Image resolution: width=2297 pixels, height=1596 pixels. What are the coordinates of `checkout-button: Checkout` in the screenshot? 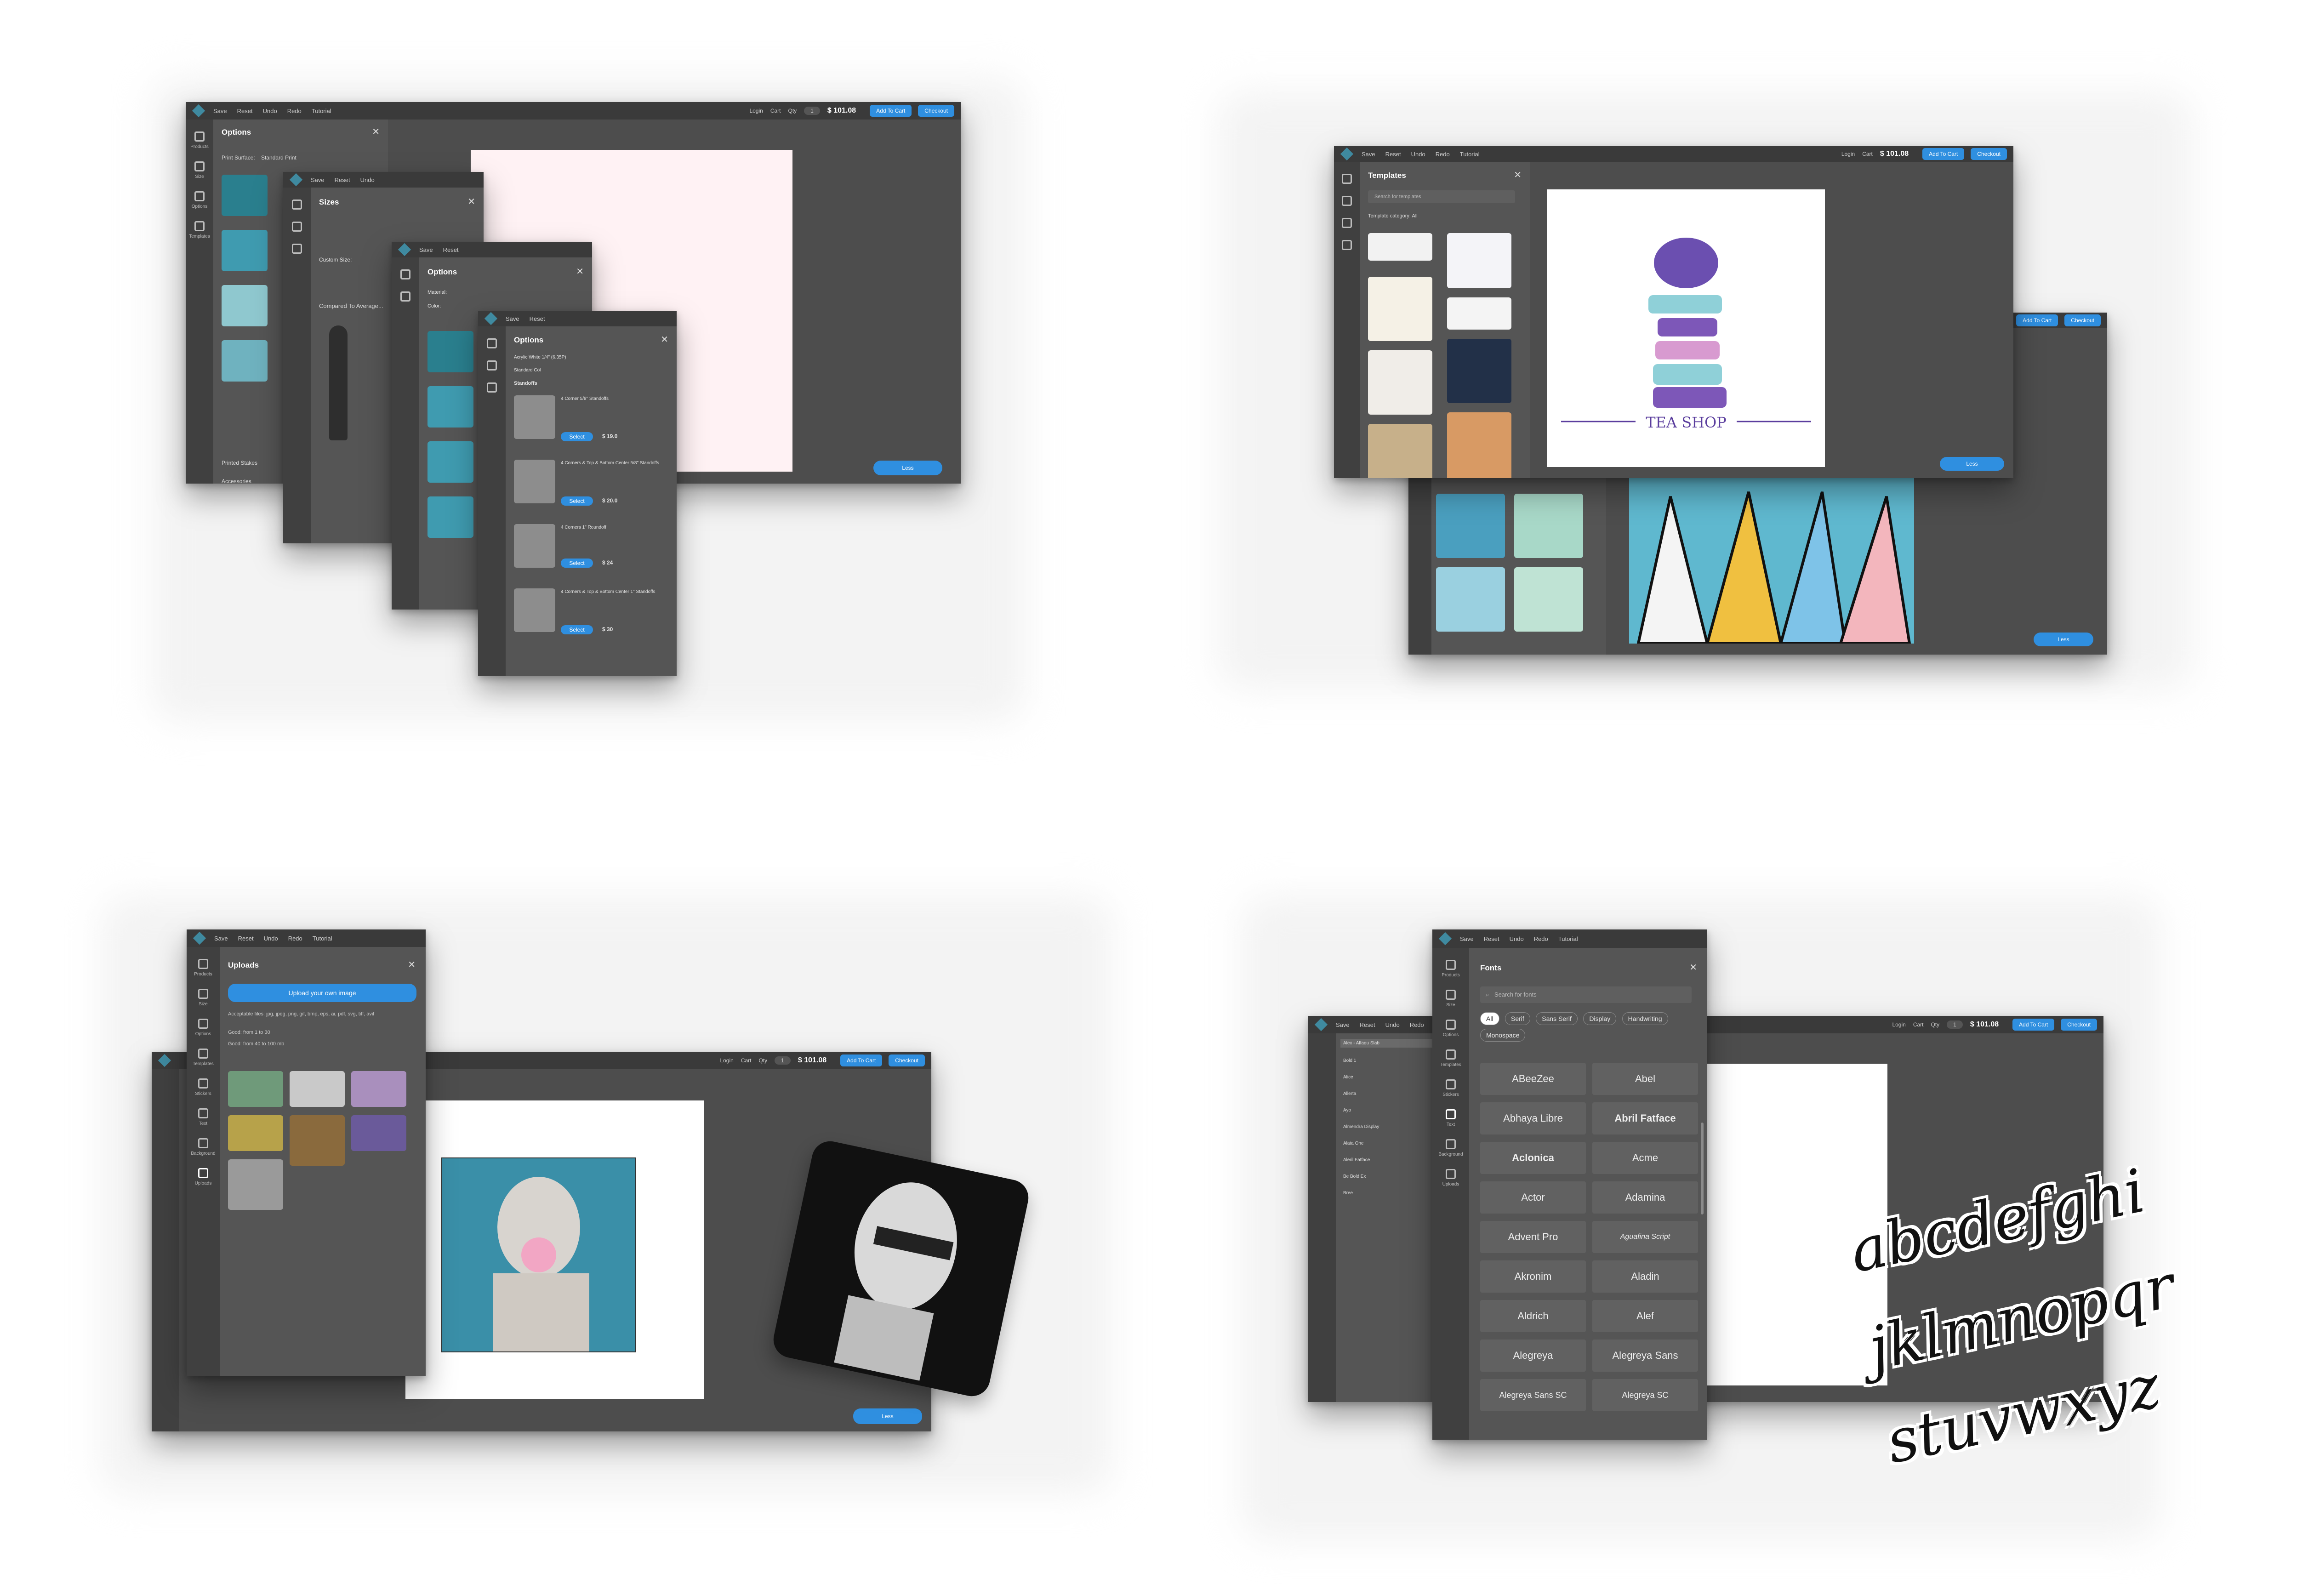 It's located at (936, 111).